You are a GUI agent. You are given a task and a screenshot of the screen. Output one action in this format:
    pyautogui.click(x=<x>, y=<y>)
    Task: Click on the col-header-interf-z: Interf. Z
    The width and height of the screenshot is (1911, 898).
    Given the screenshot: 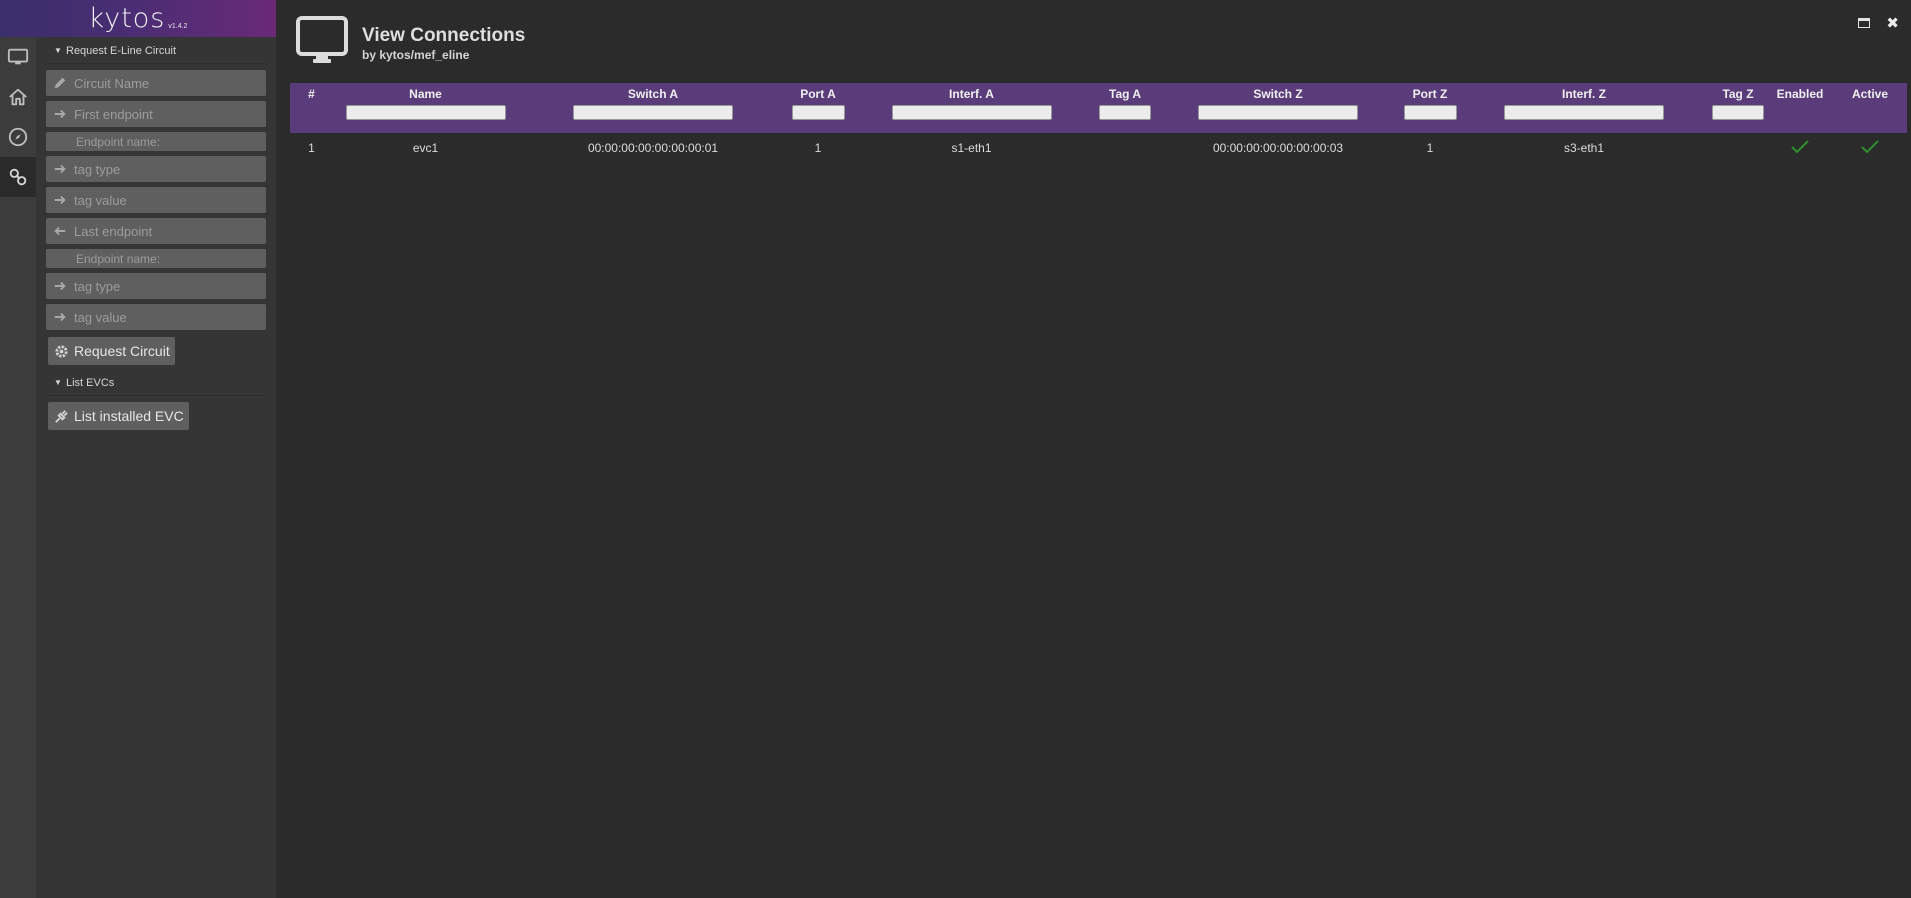 What is the action you would take?
    pyautogui.click(x=1584, y=94)
    